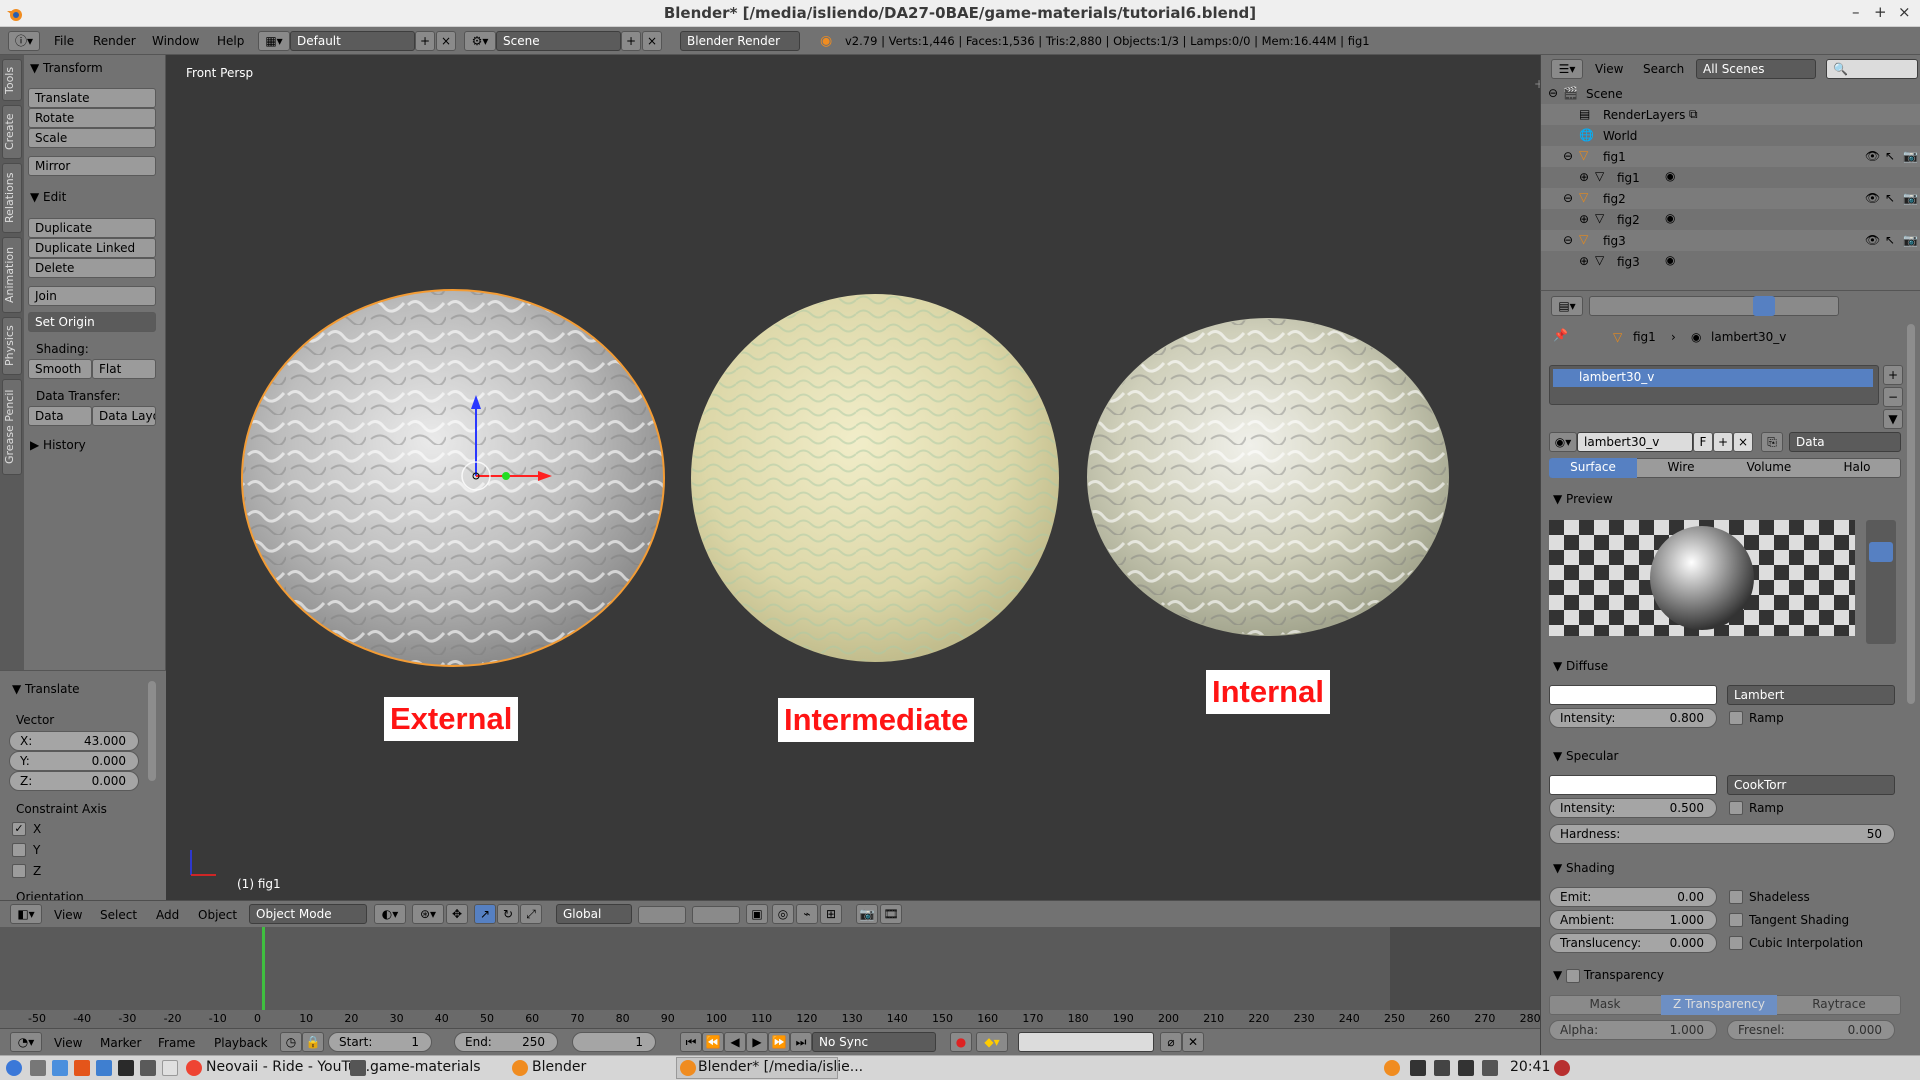 This screenshot has height=1080, width=1920. I want to click on object-mode-select: Object Mode, so click(308, 914).